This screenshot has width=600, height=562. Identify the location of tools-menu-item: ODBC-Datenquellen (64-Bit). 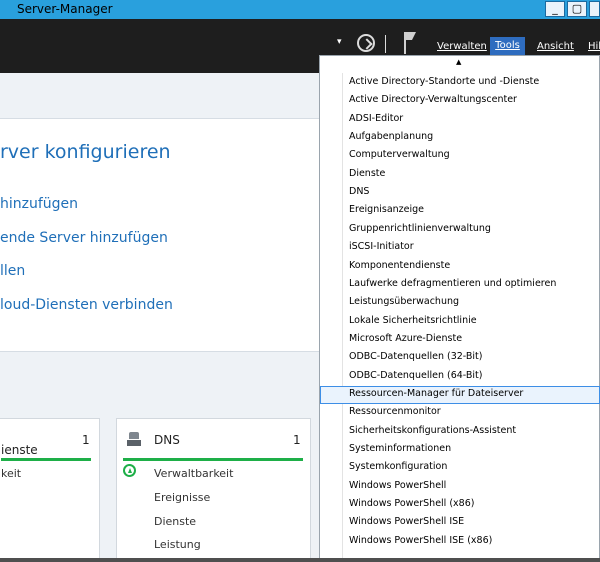
(415, 376).